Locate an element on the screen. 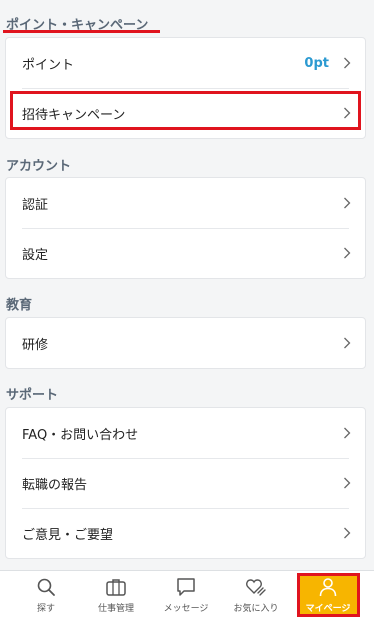 The image size is (374, 622). tab-mypage: マイページ is located at coordinates (328, 596).